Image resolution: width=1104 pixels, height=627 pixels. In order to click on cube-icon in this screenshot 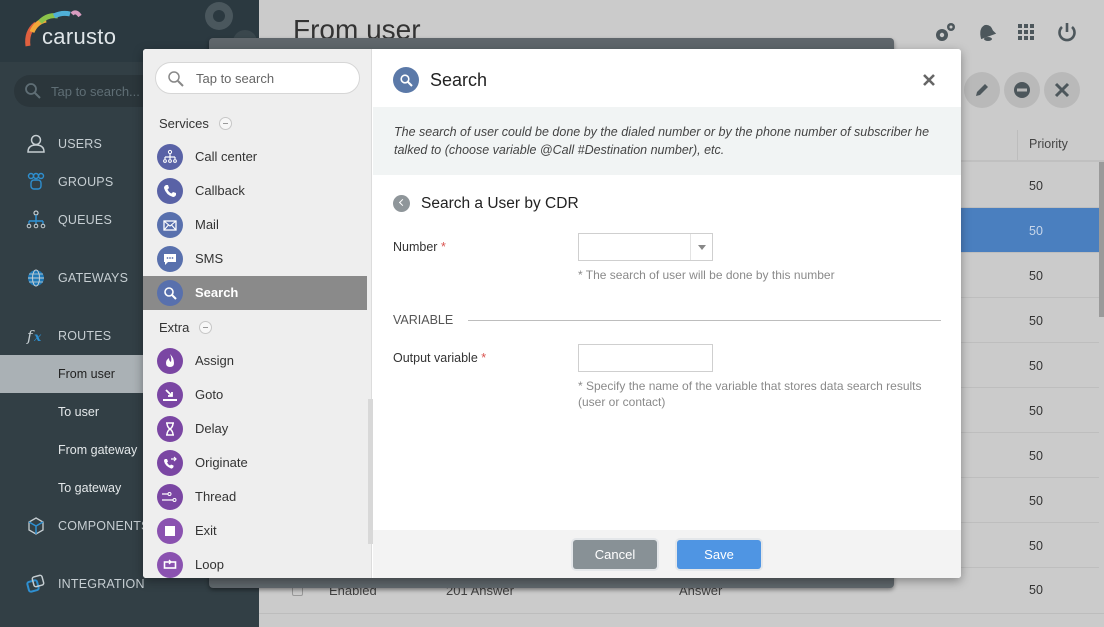, I will do `click(36, 526)`.